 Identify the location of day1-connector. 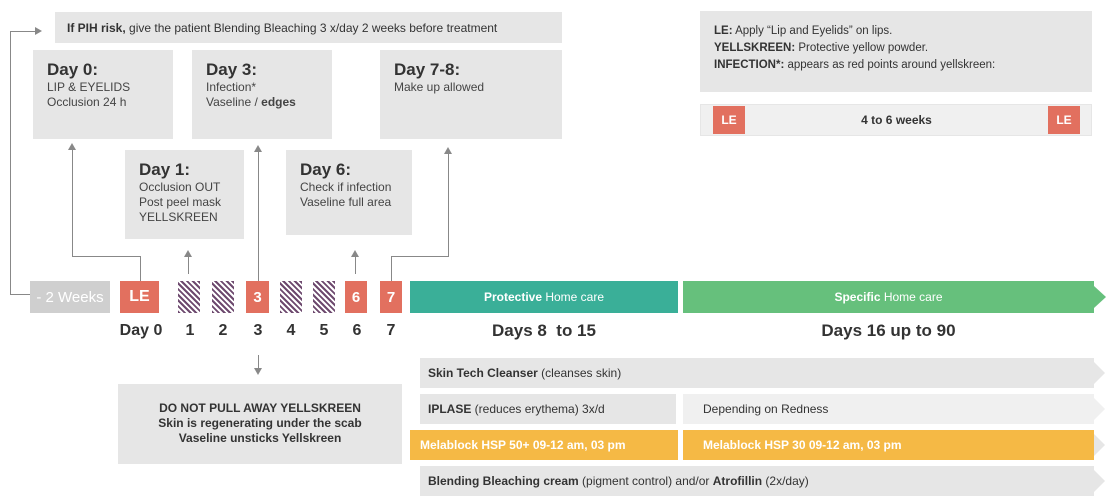
(188, 264).